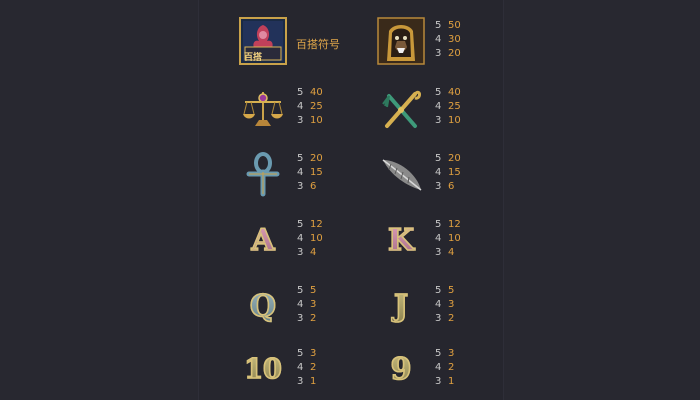  I want to click on letter-q-glyph: Q, so click(263, 306).